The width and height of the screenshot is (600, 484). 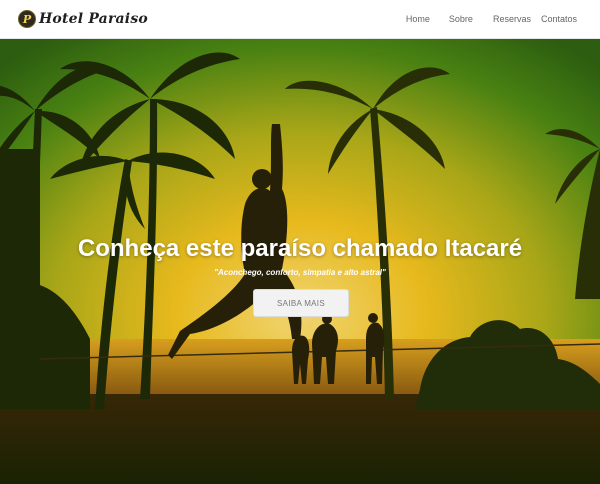 I want to click on nav-link-contatos: Contatos, so click(x=559, y=19).